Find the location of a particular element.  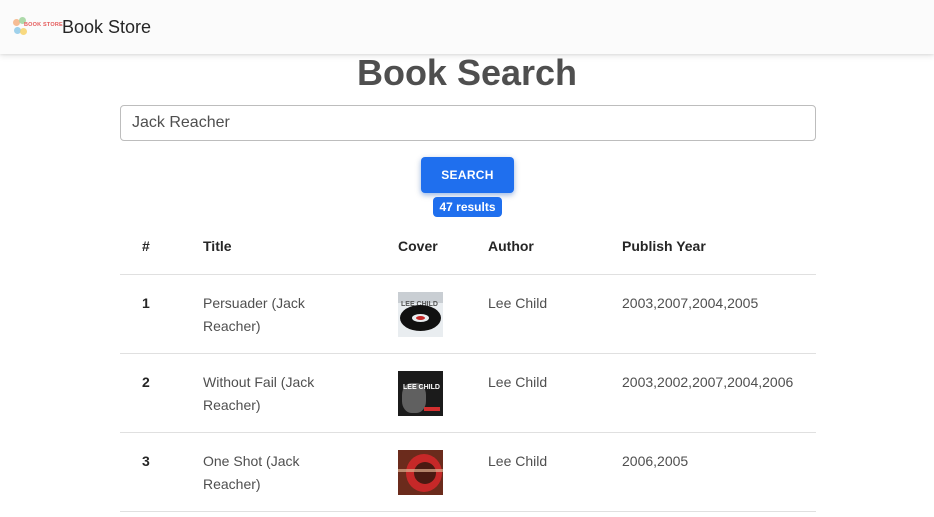

brand-name: Book Store is located at coordinates (106, 27).